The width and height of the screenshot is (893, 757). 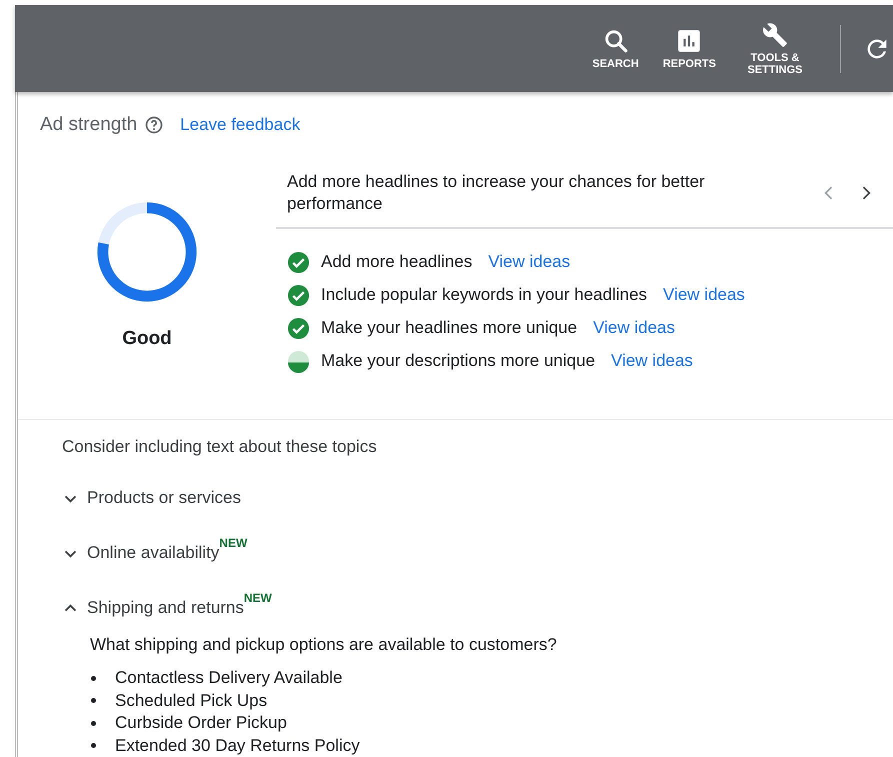 What do you see at coordinates (147, 339) in the screenshot?
I see `strength-rating: Good` at bounding box center [147, 339].